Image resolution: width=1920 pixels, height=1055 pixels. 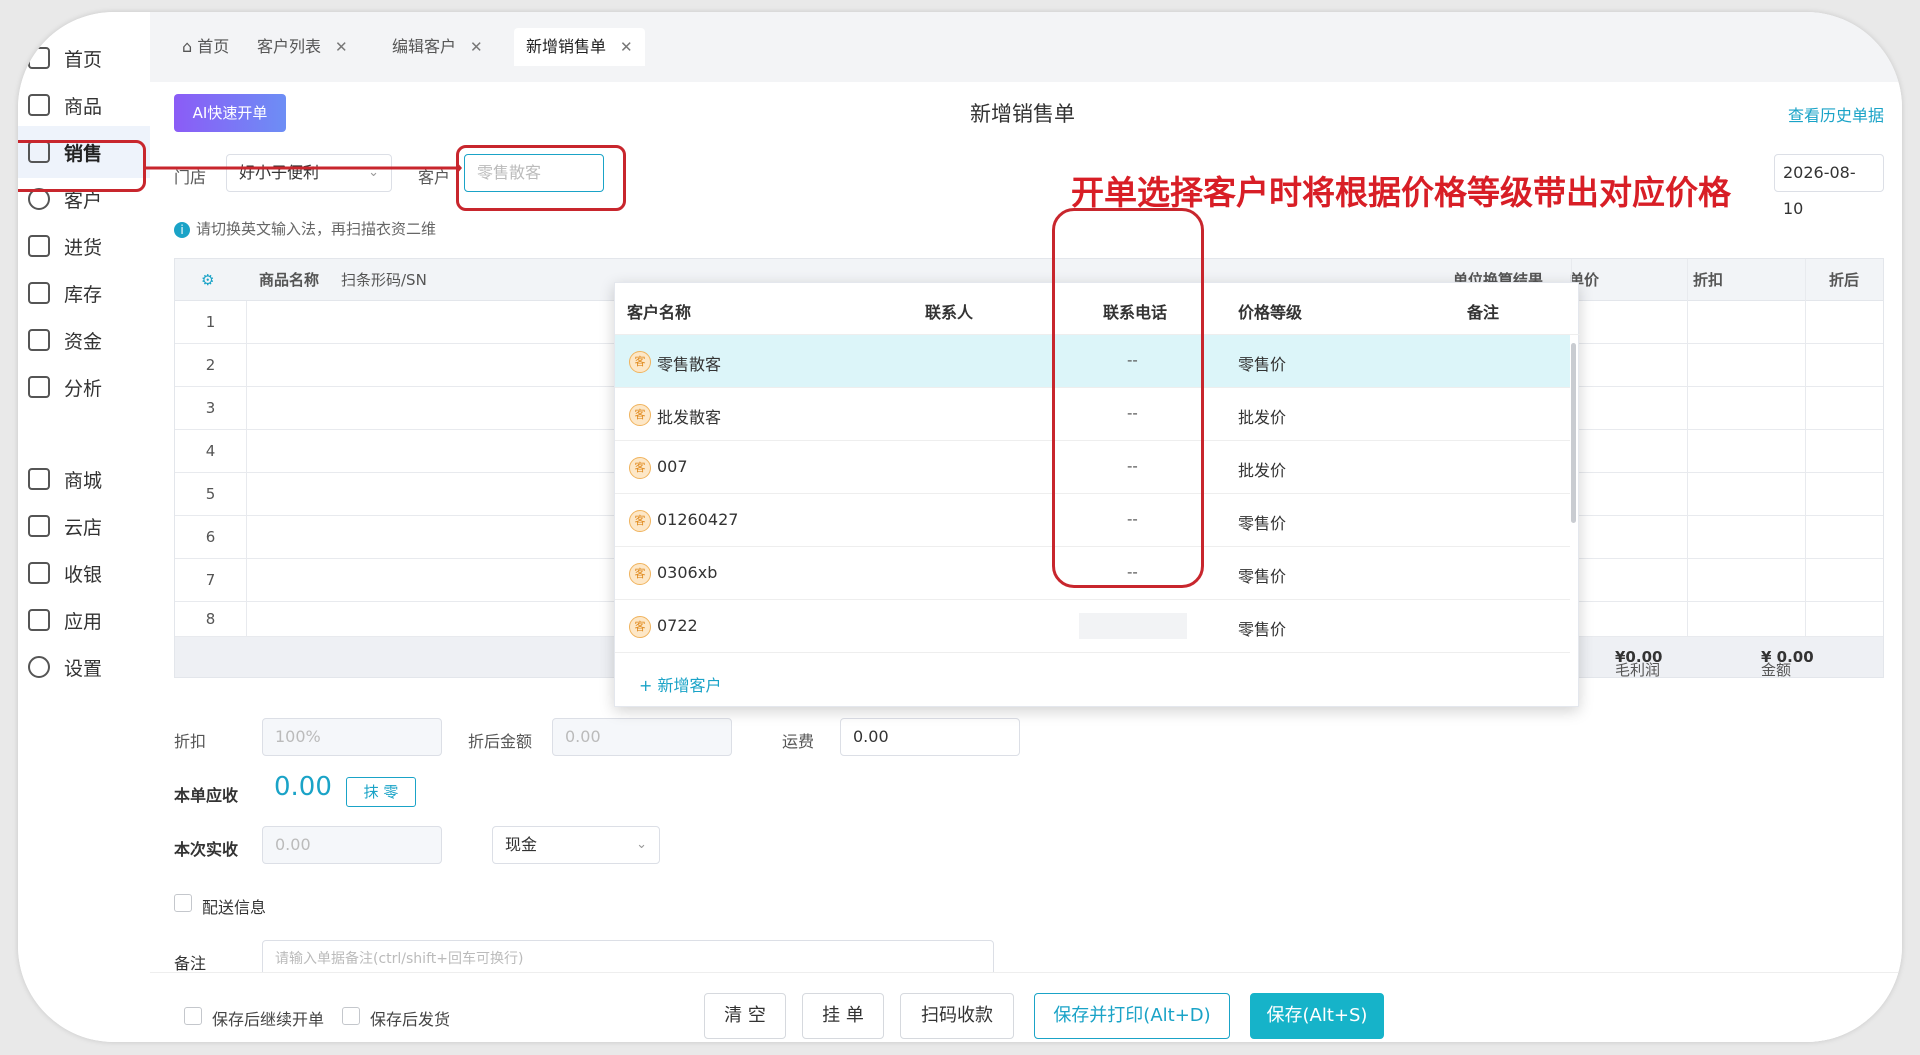 What do you see at coordinates (576, 845) in the screenshot?
I see `payment-method-select: 现金 ⌄` at bounding box center [576, 845].